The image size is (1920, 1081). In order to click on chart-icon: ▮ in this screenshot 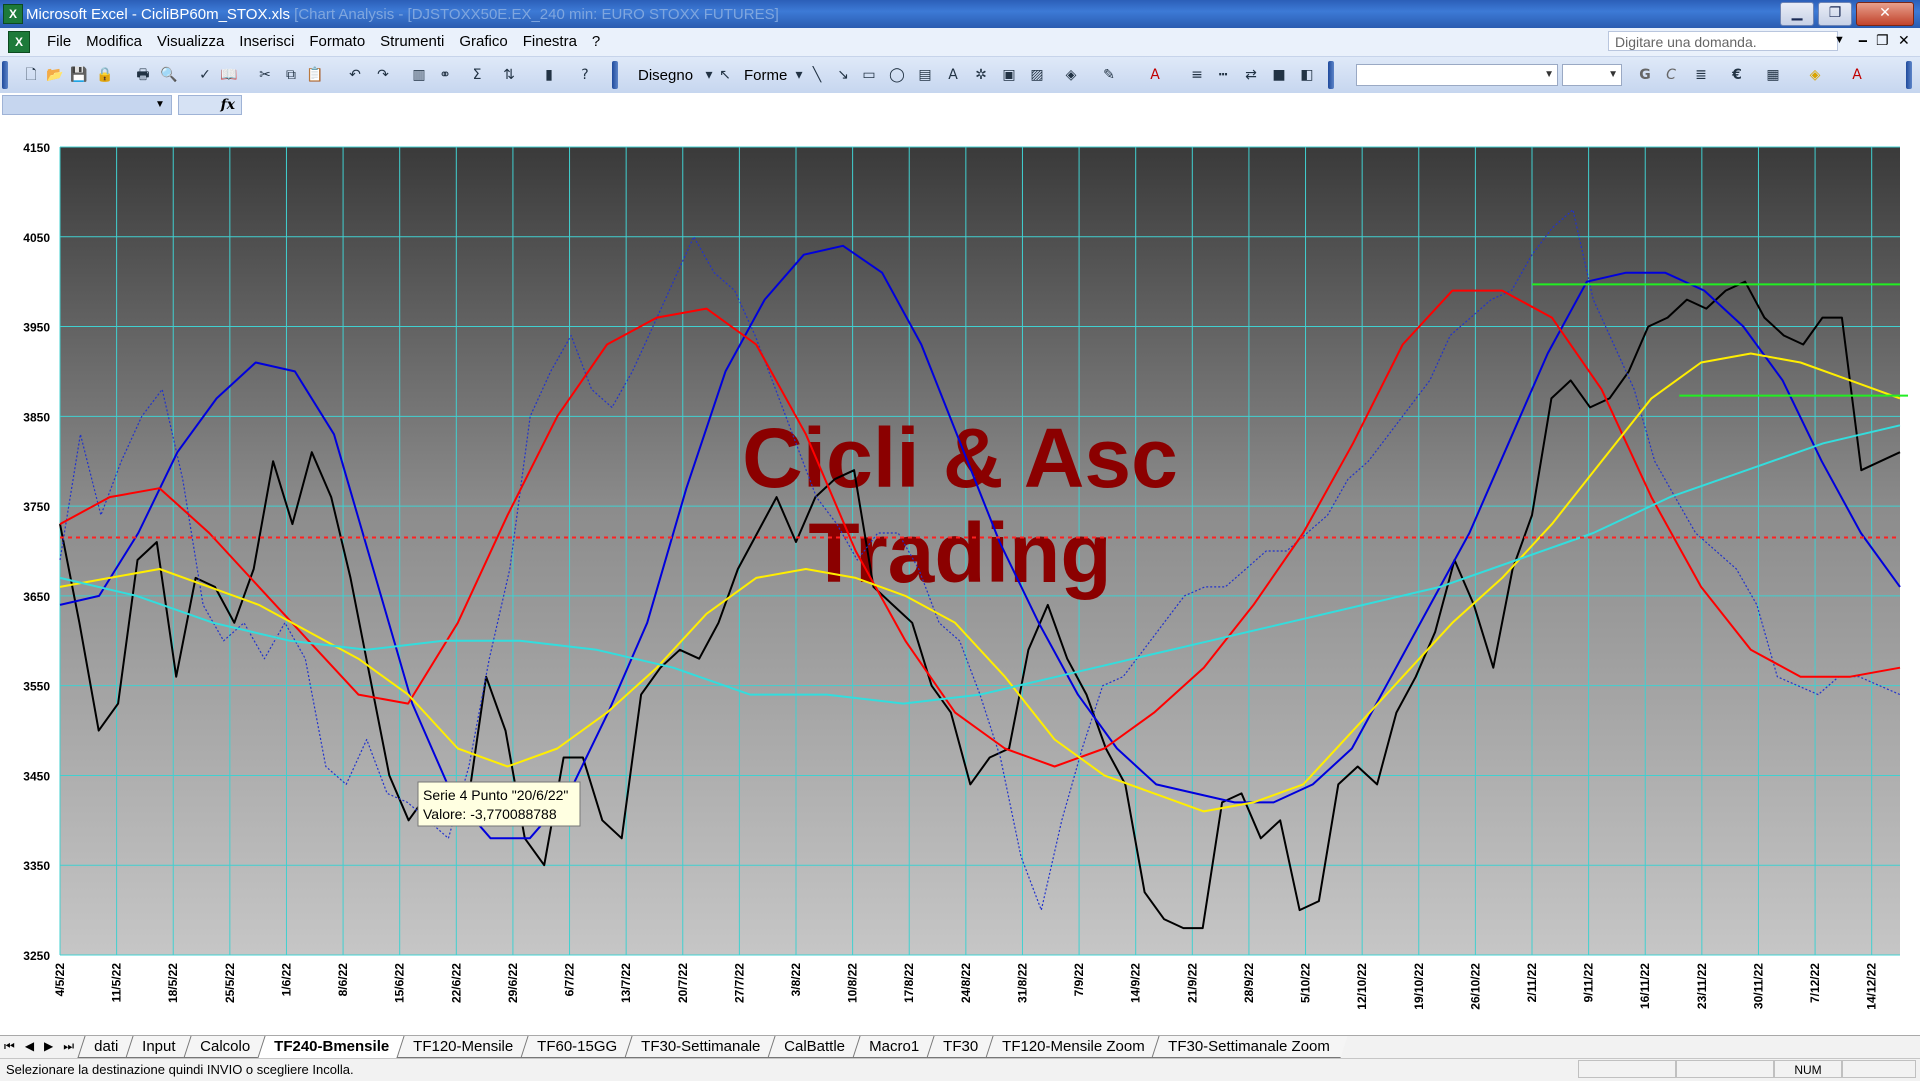, I will do `click(549, 75)`.